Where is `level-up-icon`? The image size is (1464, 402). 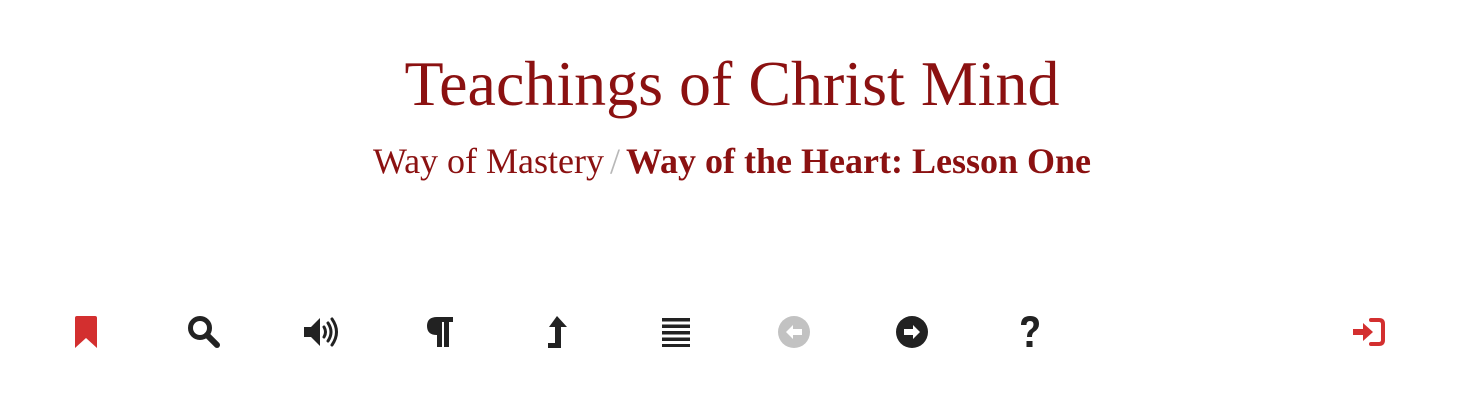
level-up-icon is located at coordinates (558, 332).